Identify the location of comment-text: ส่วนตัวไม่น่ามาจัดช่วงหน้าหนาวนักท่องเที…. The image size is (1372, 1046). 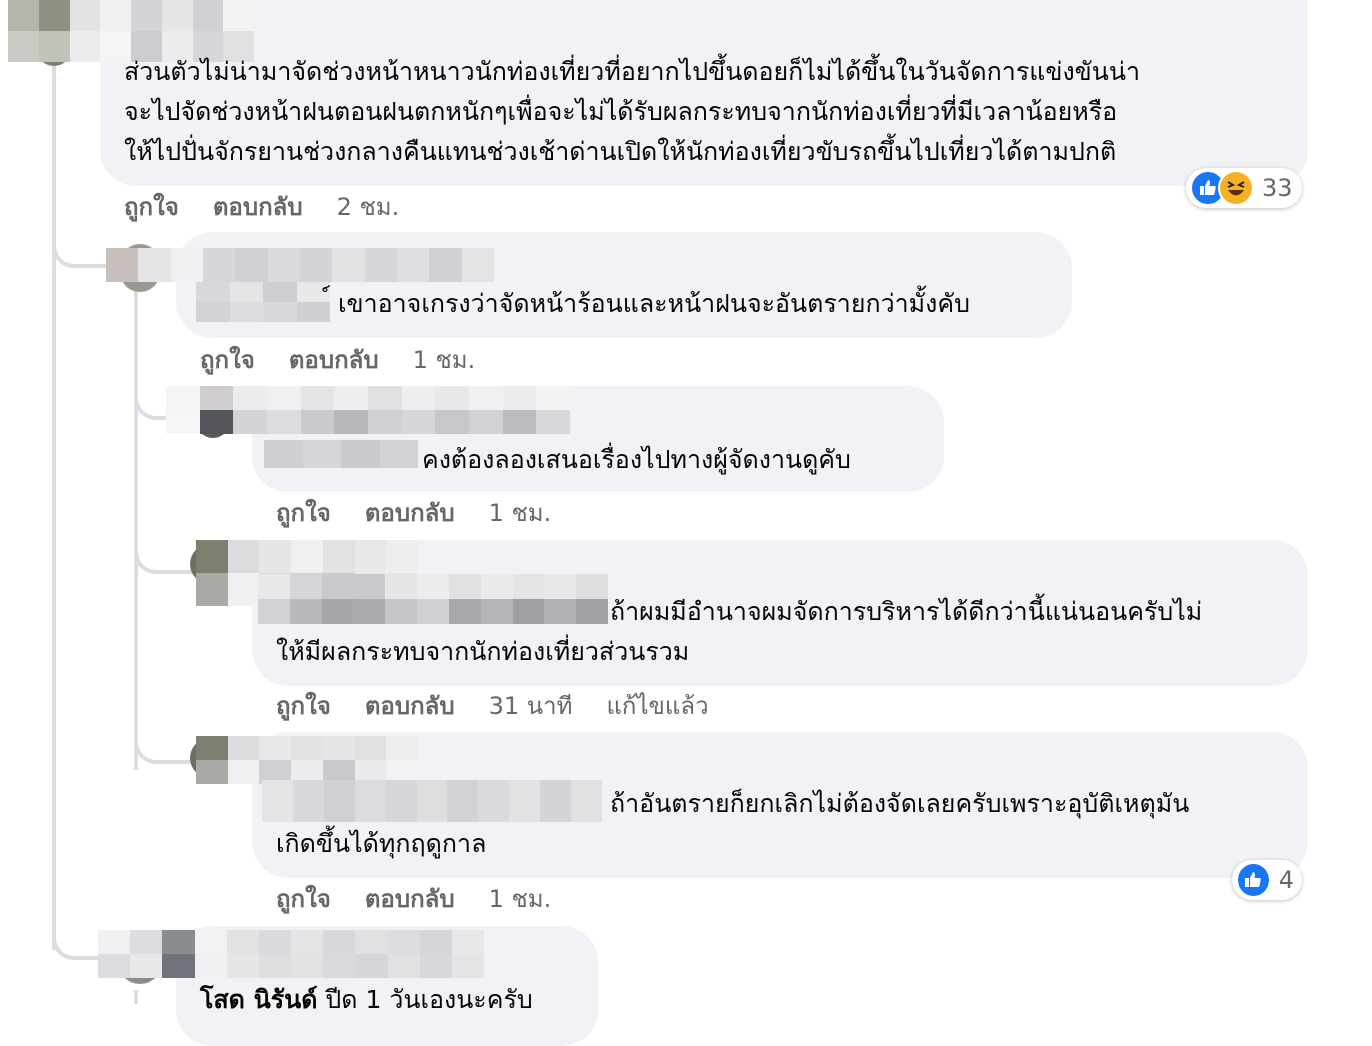
(632, 71).